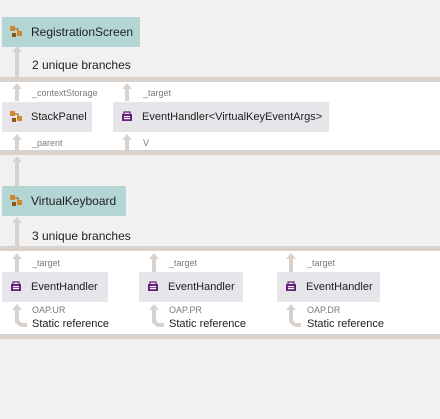 The height and width of the screenshot is (419, 440). Describe the element at coordinates (324, 310) in the screenshot. I see `field-label: OAP.DR` at that location.